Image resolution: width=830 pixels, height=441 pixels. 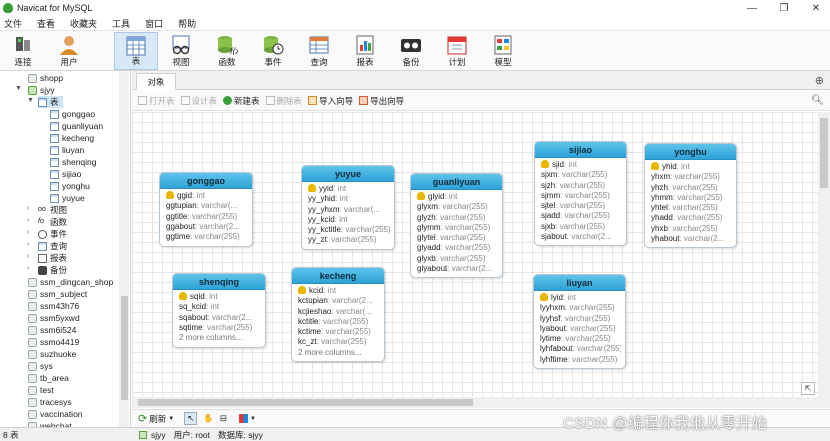 What do you see at coordinates (69, 51) in the screenshot?
I see `toolbar-user-button: 用户` at bounding box center [69, 51].